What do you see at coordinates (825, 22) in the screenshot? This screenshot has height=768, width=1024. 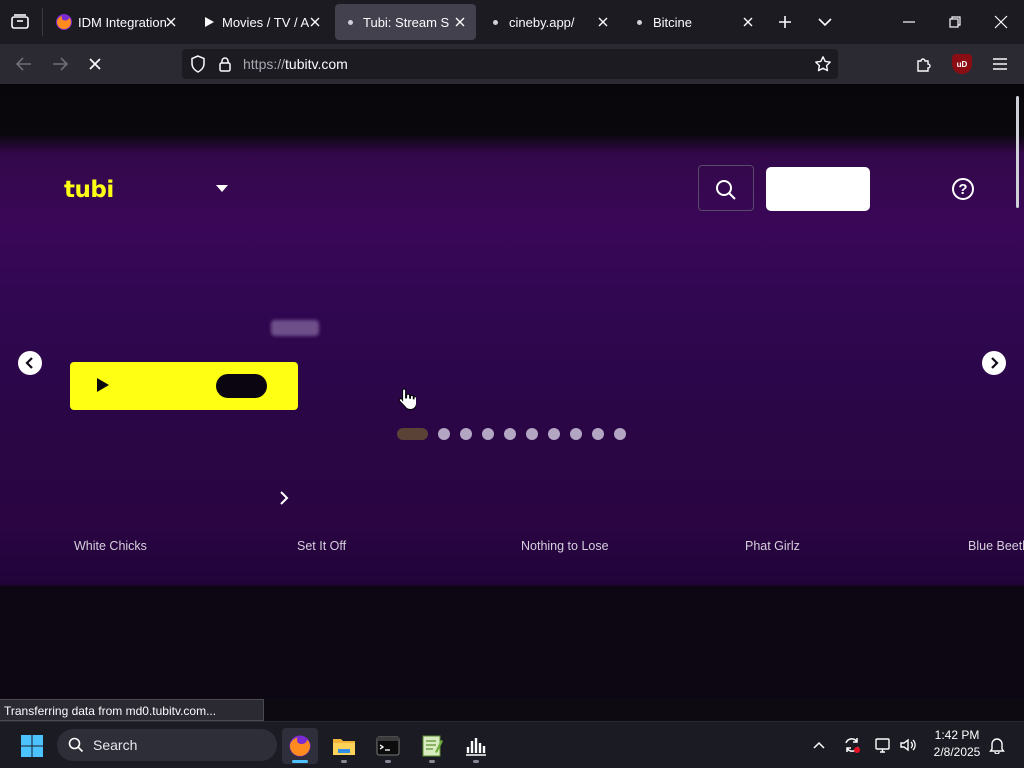 I see `list-tabs-chevron-icon` at bounding box center [825, 22].